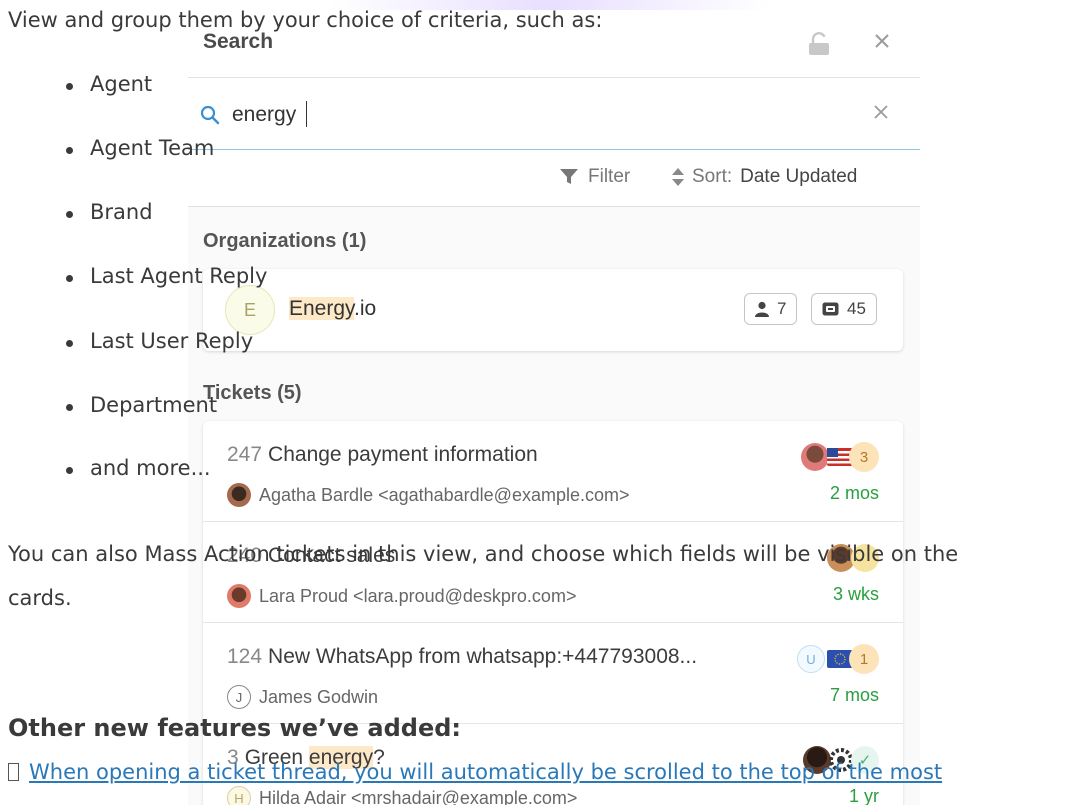  Describe the element at coordinates (252, 393) in the screenshot. I see `tickets-section-title: Tickets (5)` at that location.